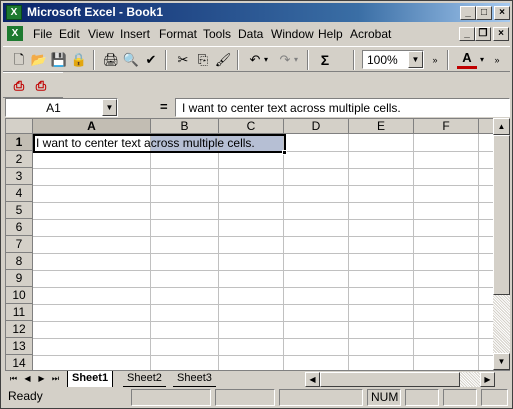  I want to click on spelling-icon: ✔, so click(151, 60).